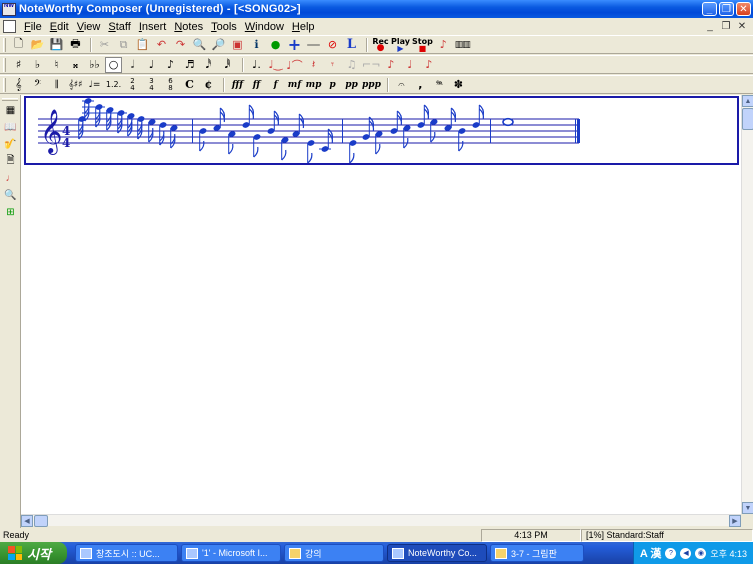 The image size is (753, 564). I want to click on mdi-close-icon: ✕, so click(742, 26).